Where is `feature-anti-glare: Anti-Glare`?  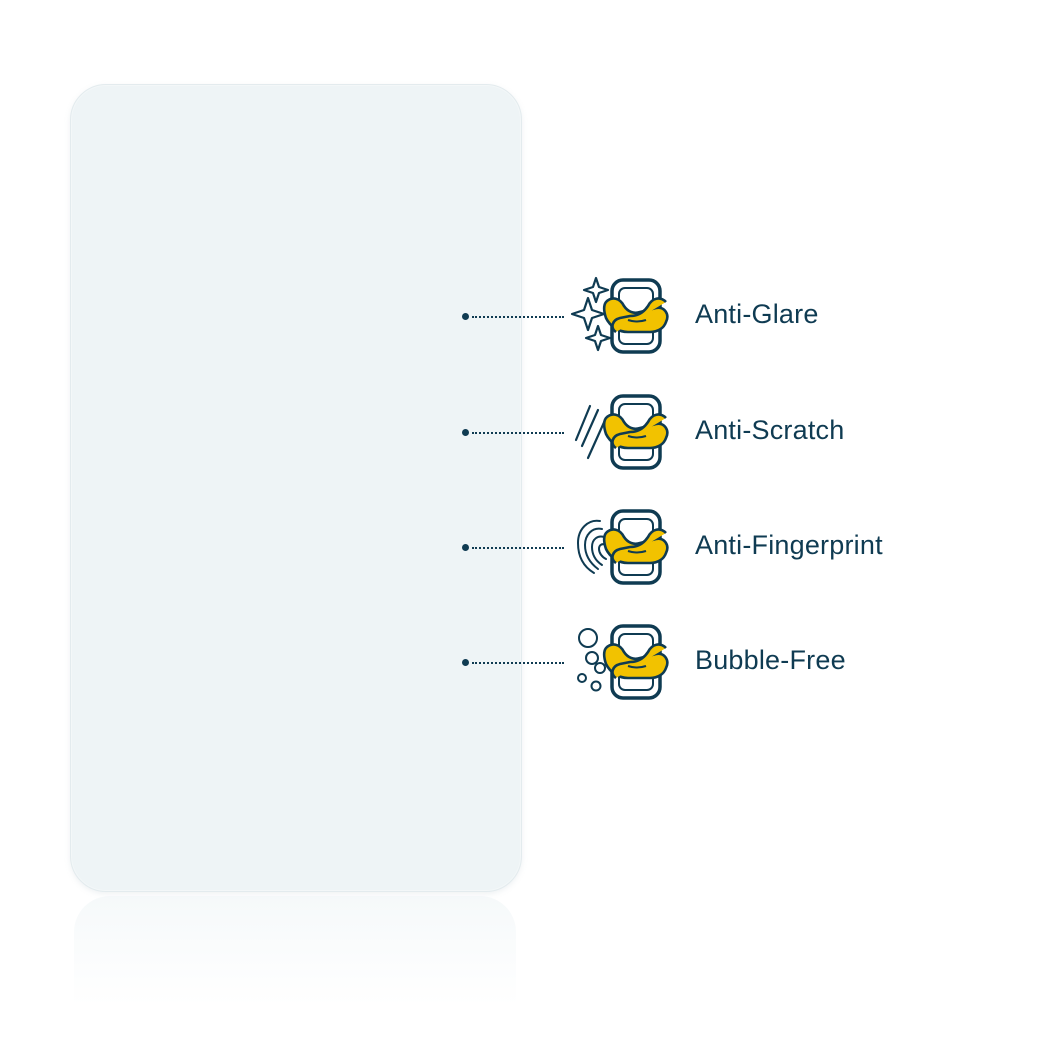 feature-anti-glare: Anti-Glare is located at coordinates (722, 316).